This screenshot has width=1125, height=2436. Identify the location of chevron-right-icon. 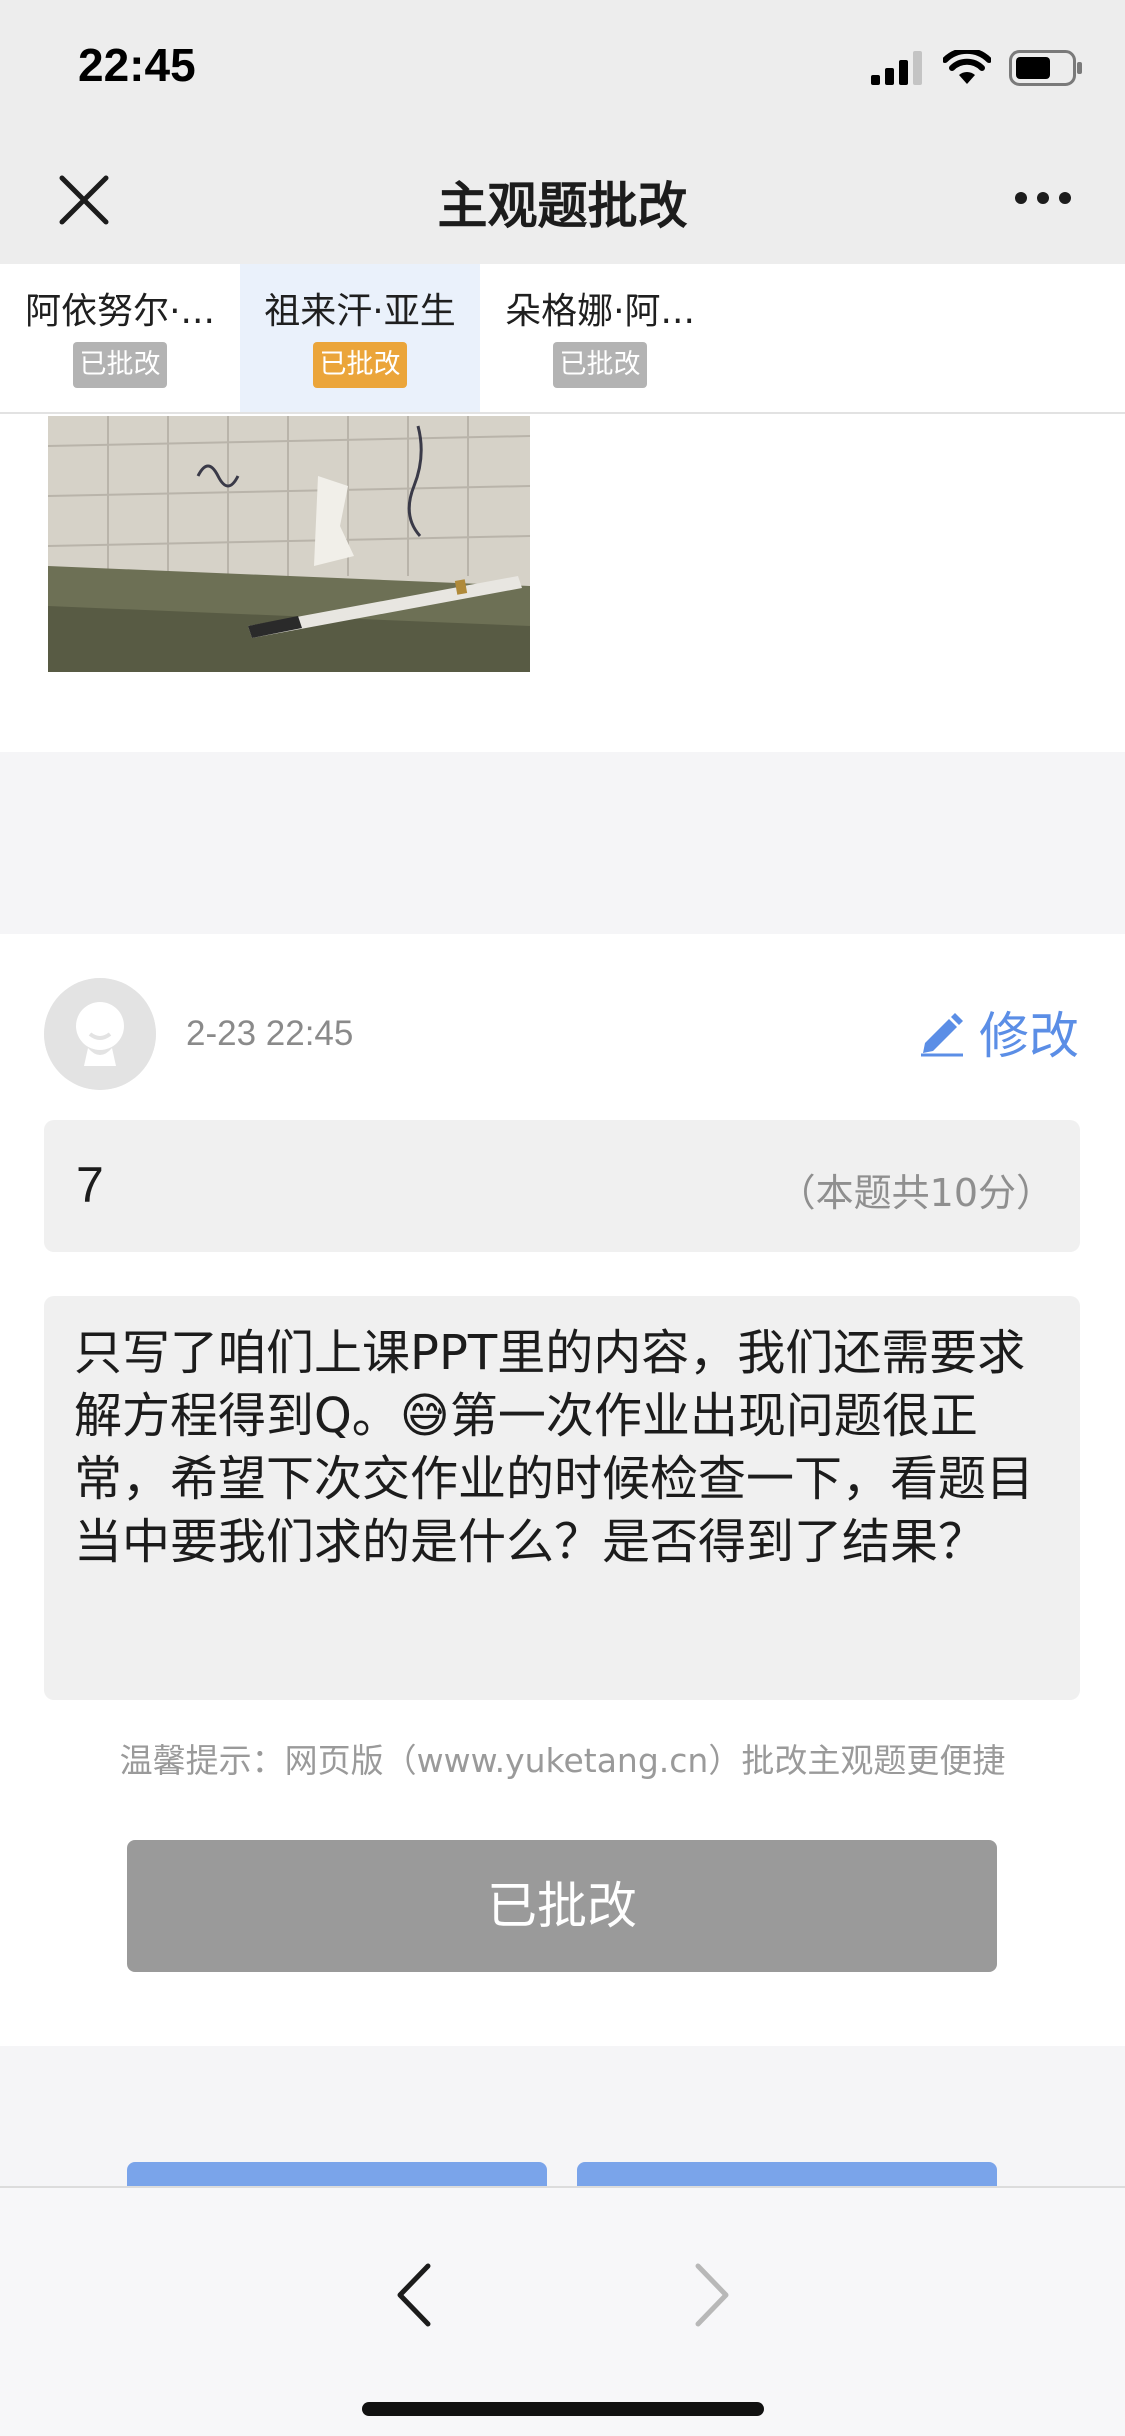
(712, 2295).